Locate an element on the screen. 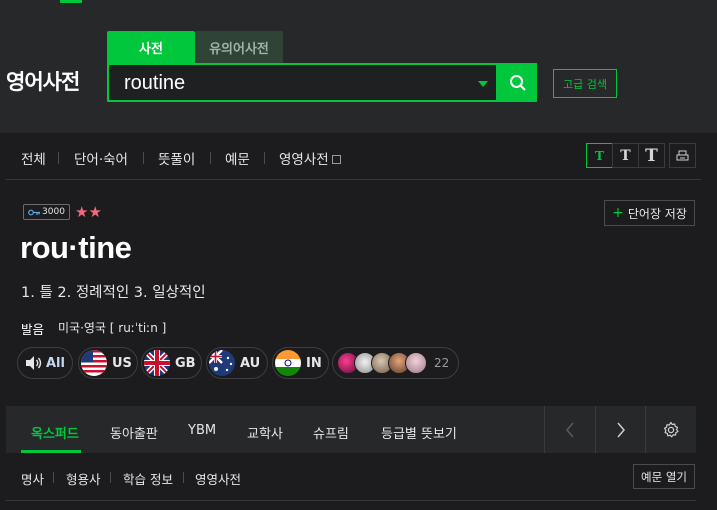  search-input-value: routine is located at coordinates (155, 83).